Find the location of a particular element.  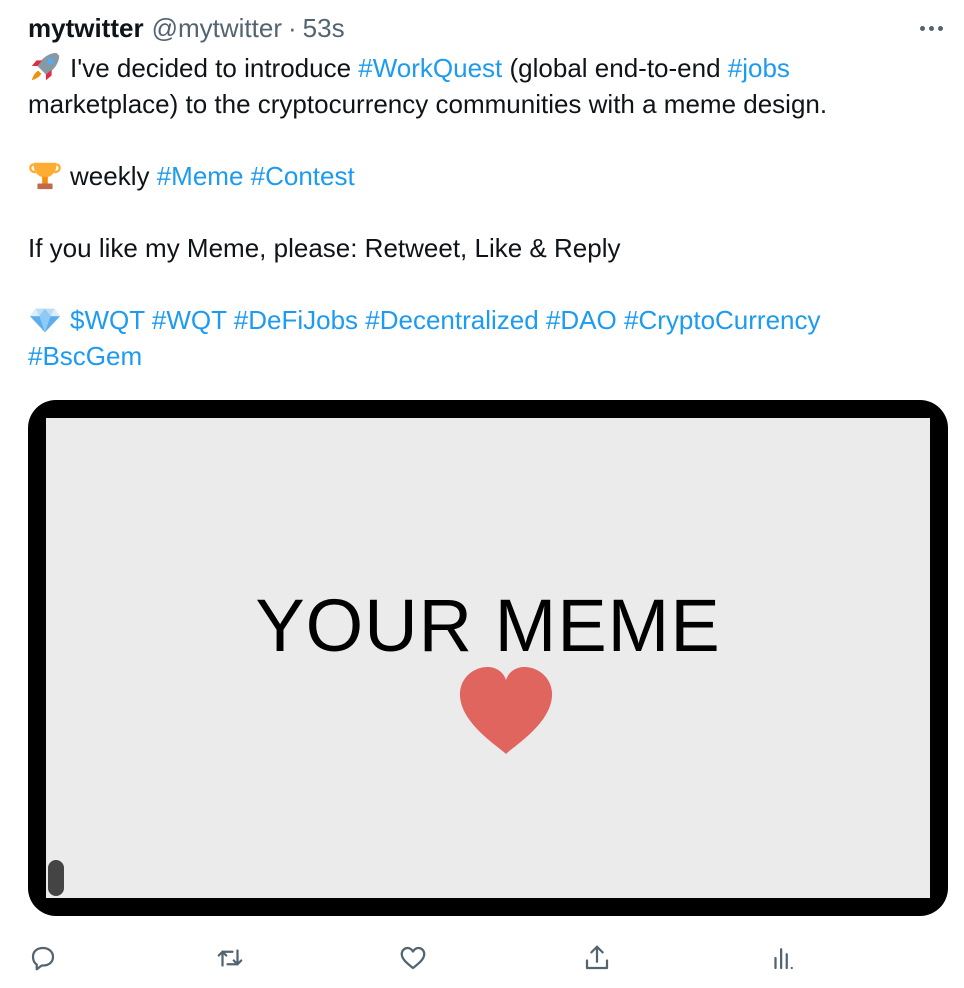

like-button is located at coordinates (413, 958).